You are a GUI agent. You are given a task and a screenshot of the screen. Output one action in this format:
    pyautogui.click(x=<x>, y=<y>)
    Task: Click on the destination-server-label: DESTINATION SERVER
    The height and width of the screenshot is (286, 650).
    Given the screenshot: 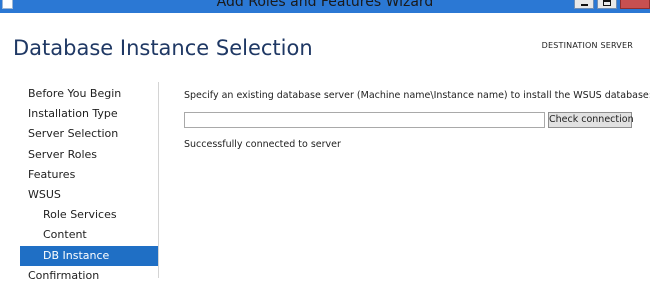 What is the action you would take?
    pyautogui.click(x=587, y=45)
    